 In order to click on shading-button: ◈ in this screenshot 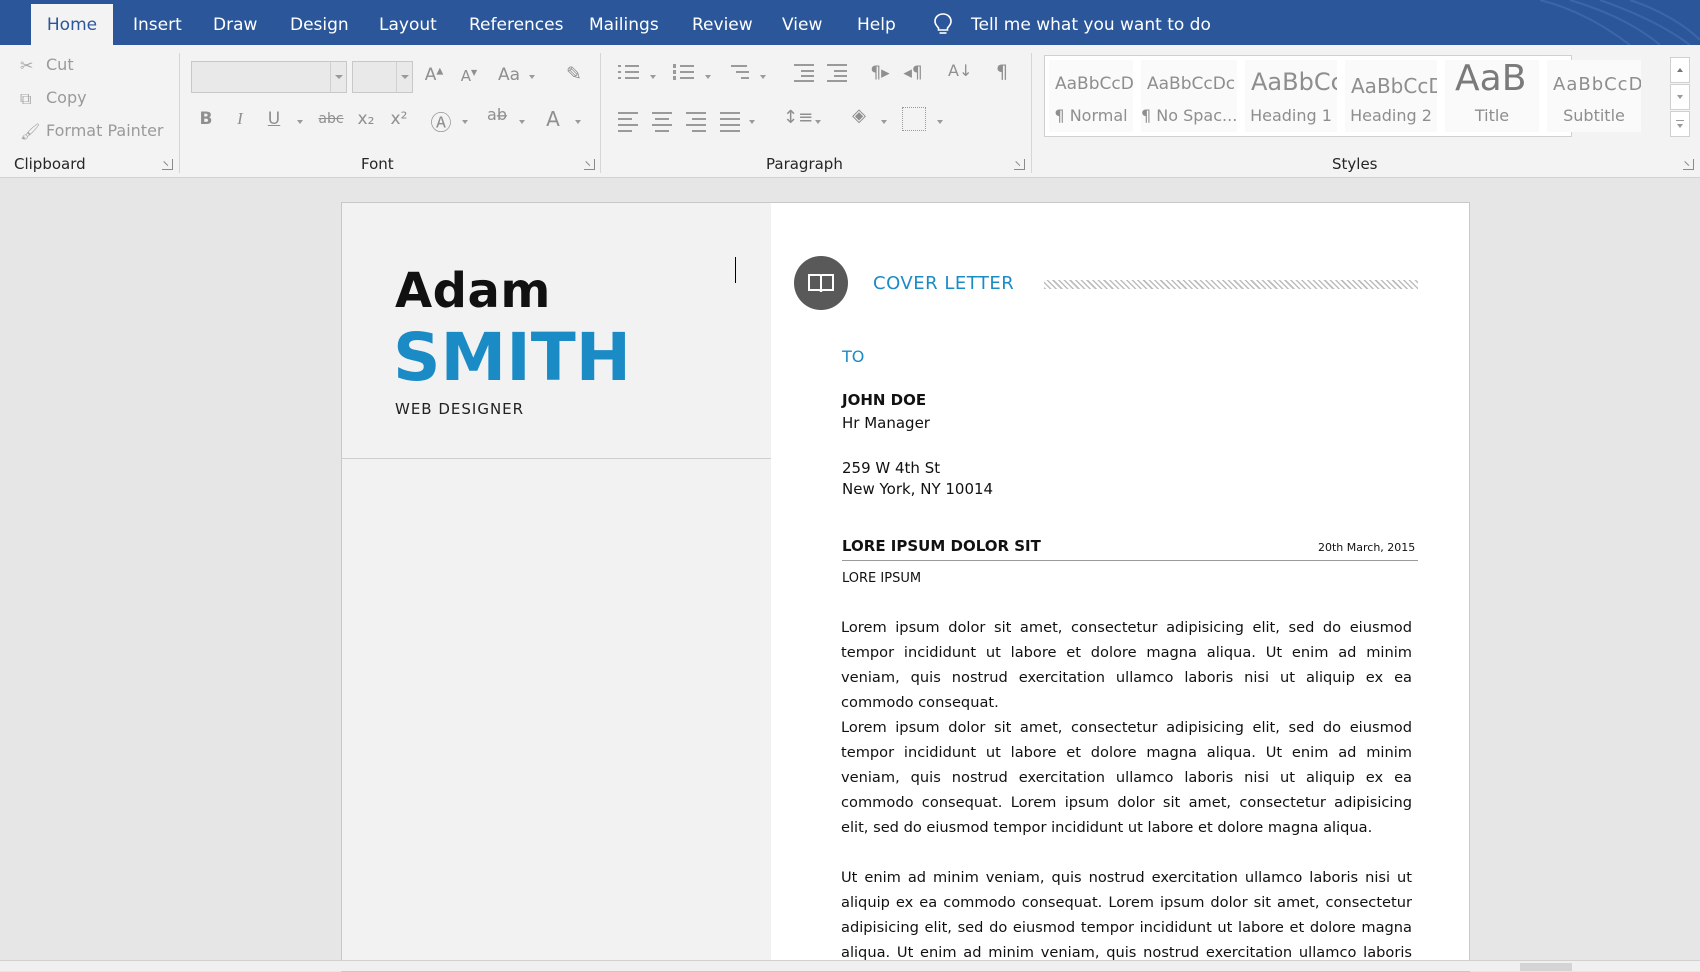, I will do `click(859, 115)`.